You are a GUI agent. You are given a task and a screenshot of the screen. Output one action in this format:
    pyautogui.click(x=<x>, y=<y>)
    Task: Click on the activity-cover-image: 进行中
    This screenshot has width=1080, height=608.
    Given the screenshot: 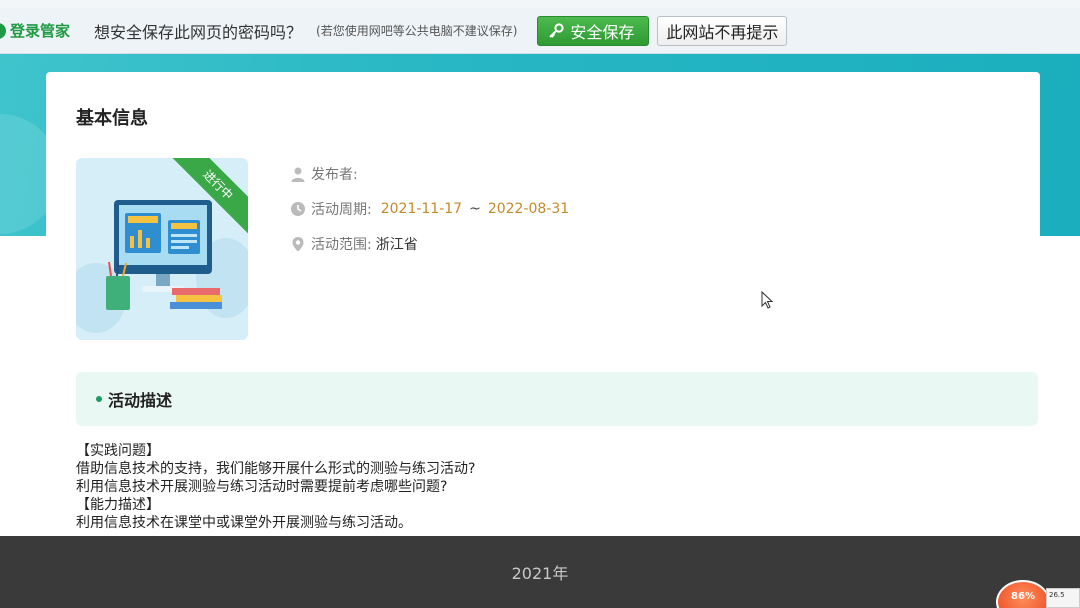 What is the action you would take?
    pyautogui.click(x=162, y=249)
    